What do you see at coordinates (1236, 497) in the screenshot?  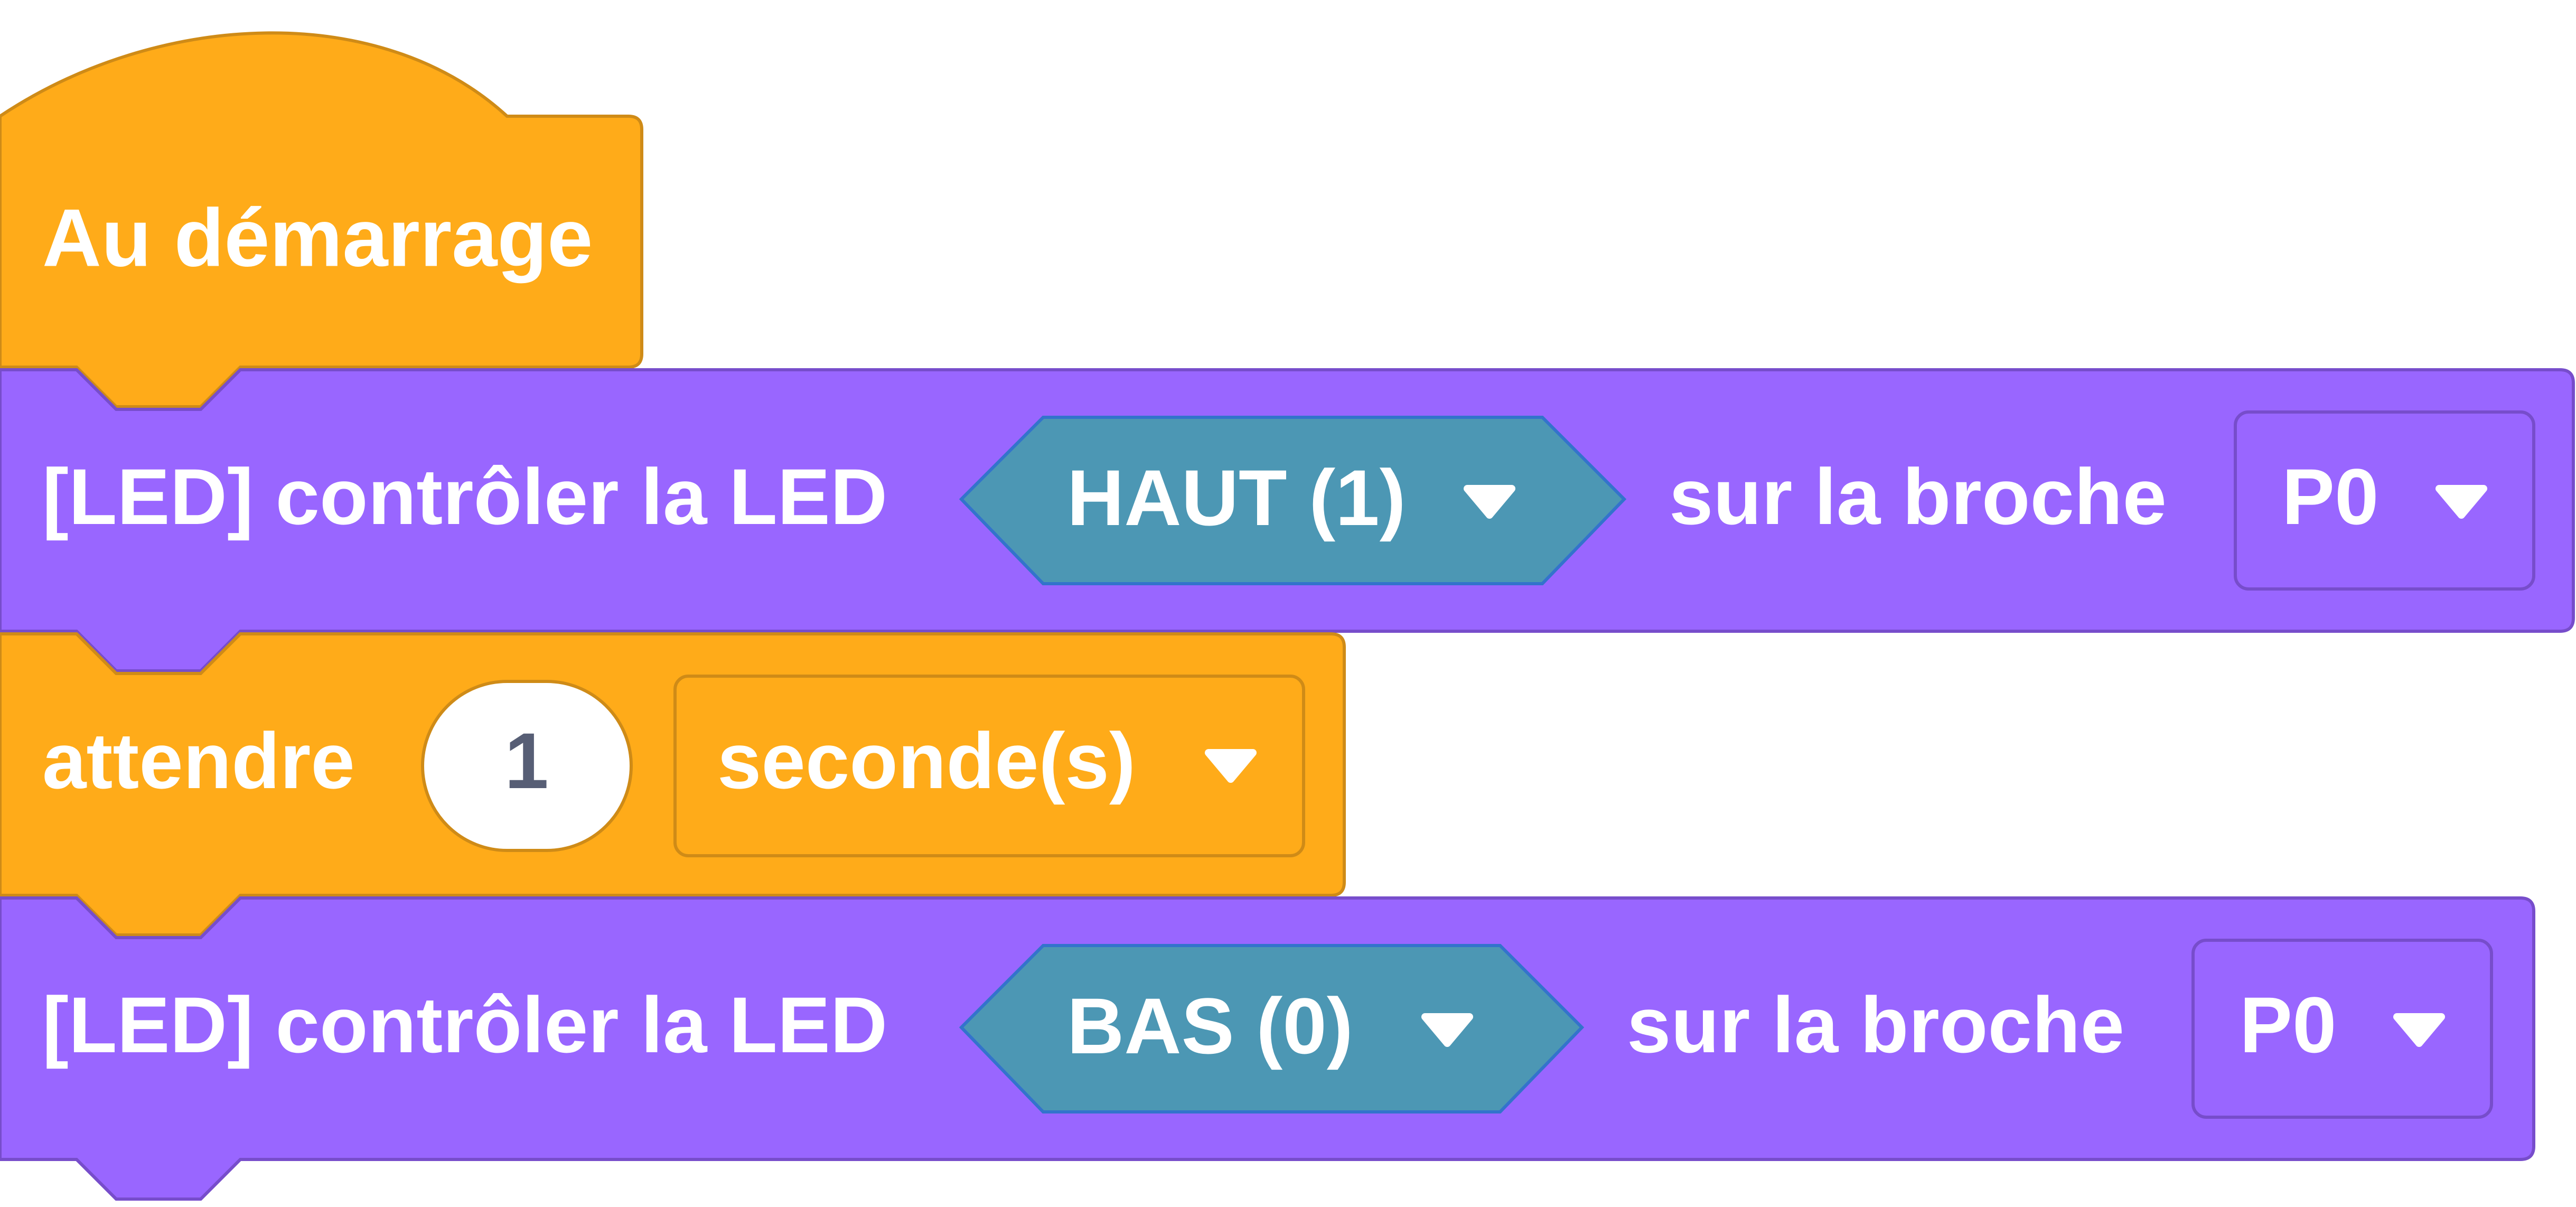 I see `led-state-value-1: HAUT (1)` at bounding box center [1236, 497].